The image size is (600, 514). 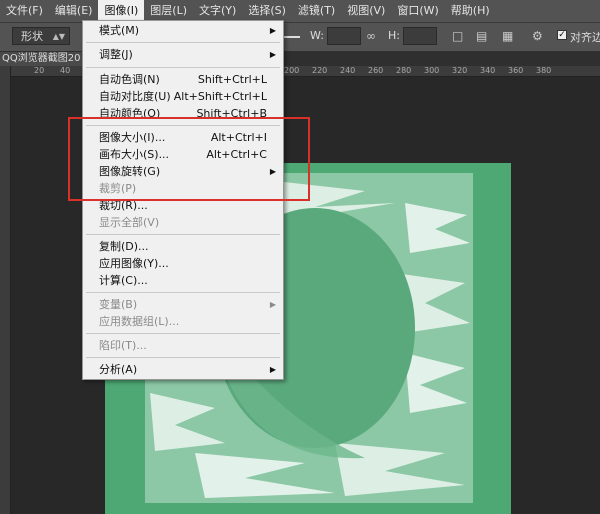 What do you see at coordinates (488, 70) in the screenshot?
I see `ruler-tick: 340` at bounding box center [488, 70].